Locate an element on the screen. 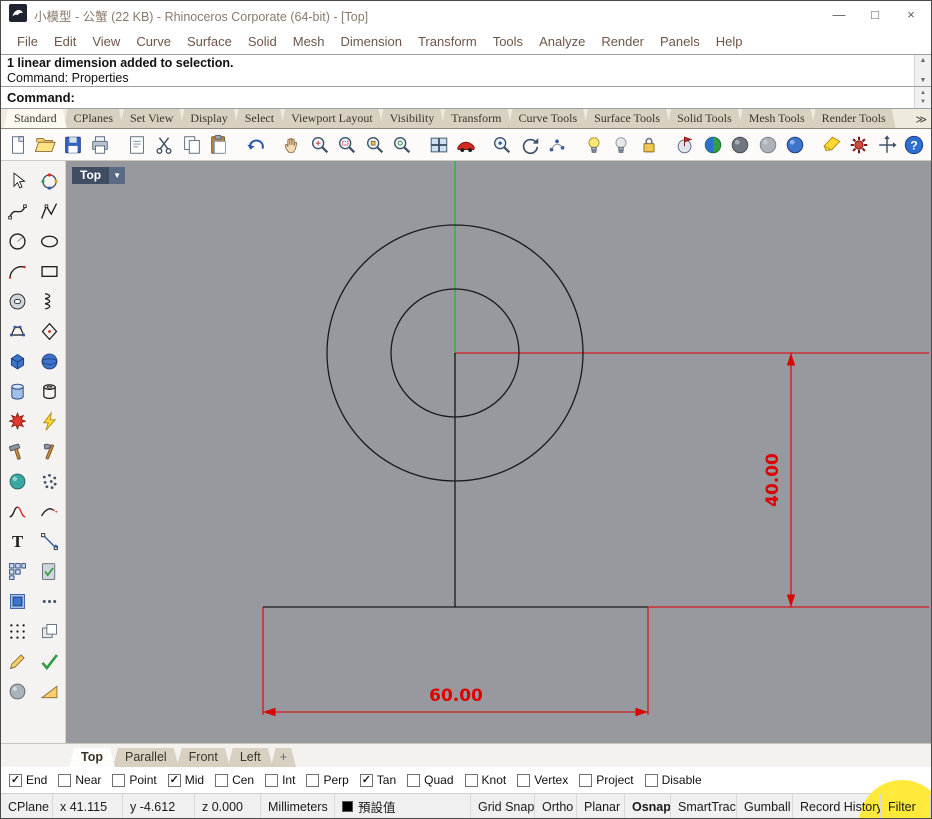 Image resolution: width=932 pixels, height=819 pixels. spin-down-icon: ▼ is located at coordinates (923, 102).